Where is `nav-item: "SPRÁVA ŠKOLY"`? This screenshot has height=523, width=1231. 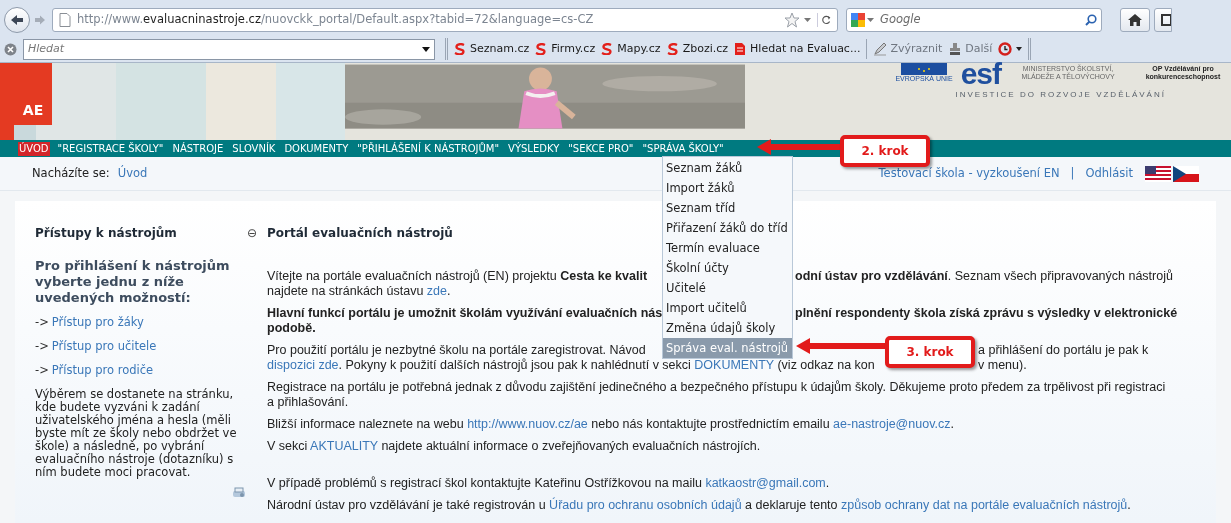
nav-item: "SPRÁVA ŠKOLY" is located at coordinates (683, 148).